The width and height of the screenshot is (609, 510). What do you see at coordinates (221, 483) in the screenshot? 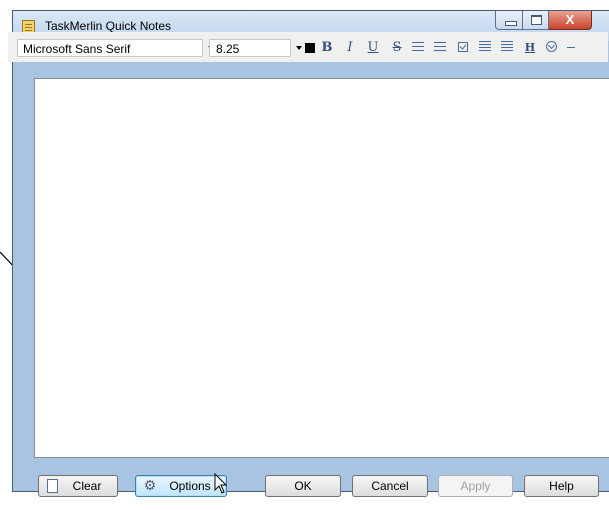
I see `mouse-cursor-icon` at bounding box center [221, 483].